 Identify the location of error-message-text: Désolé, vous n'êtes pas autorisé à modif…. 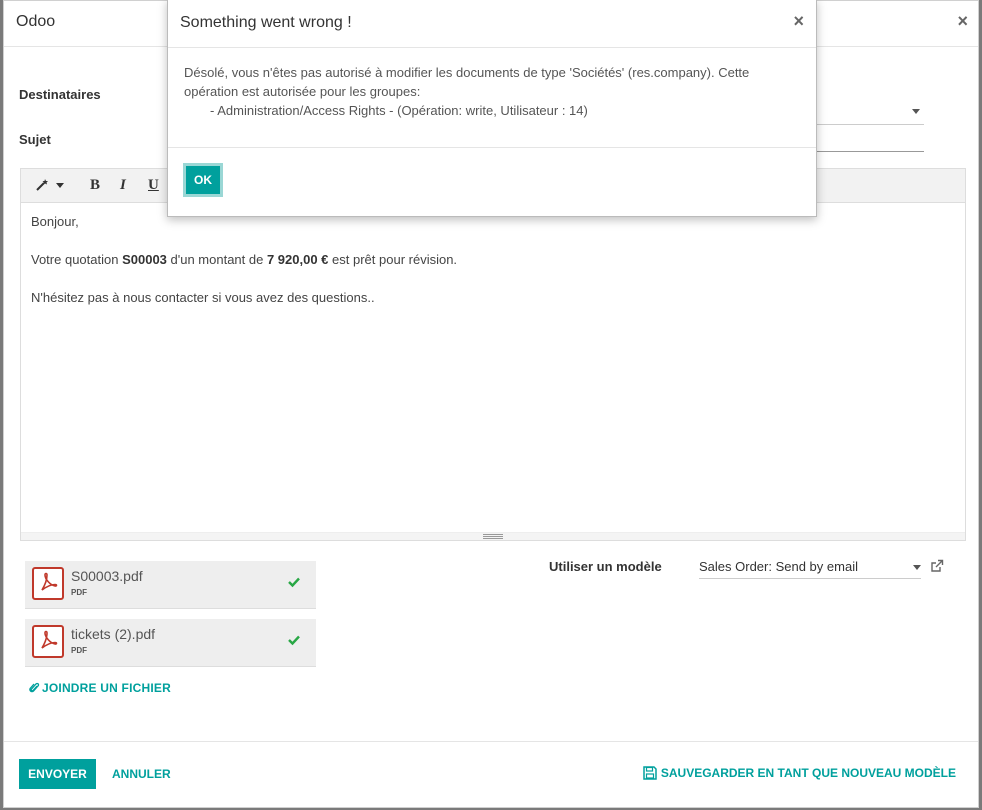
(467, 82).